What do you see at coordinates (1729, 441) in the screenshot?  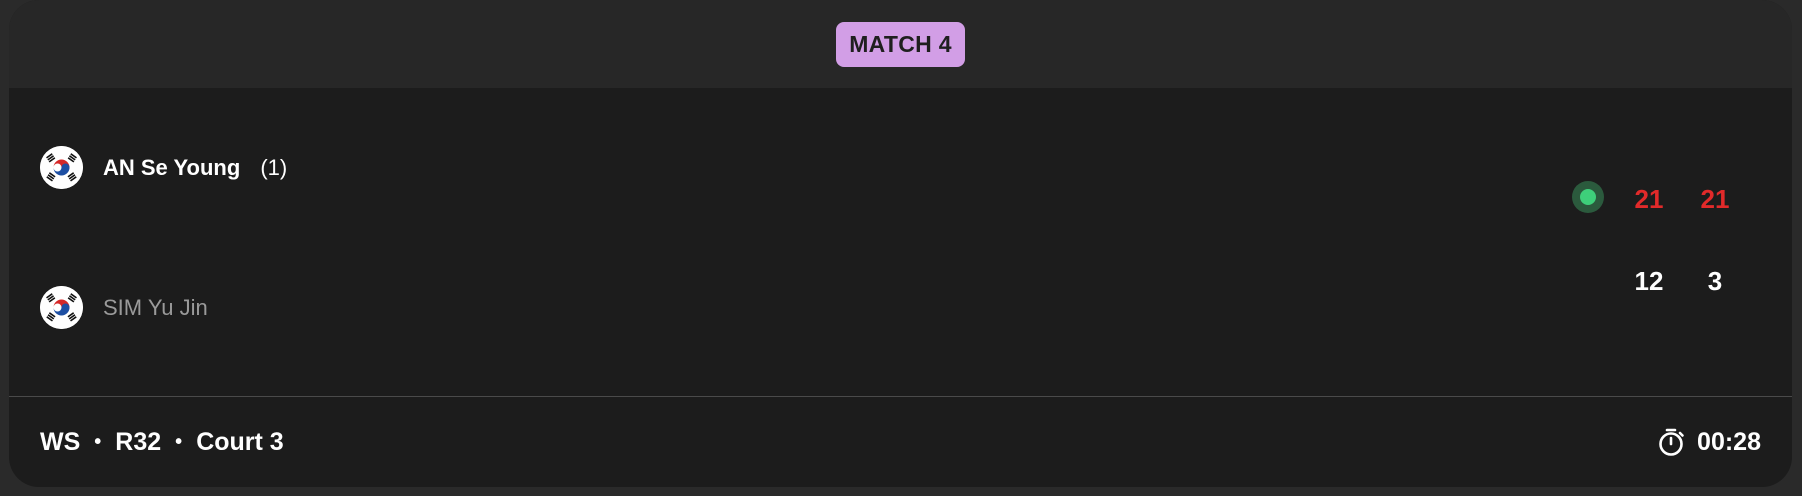 I see `match-duration: 00:28` at bounding box center [1729, 441].